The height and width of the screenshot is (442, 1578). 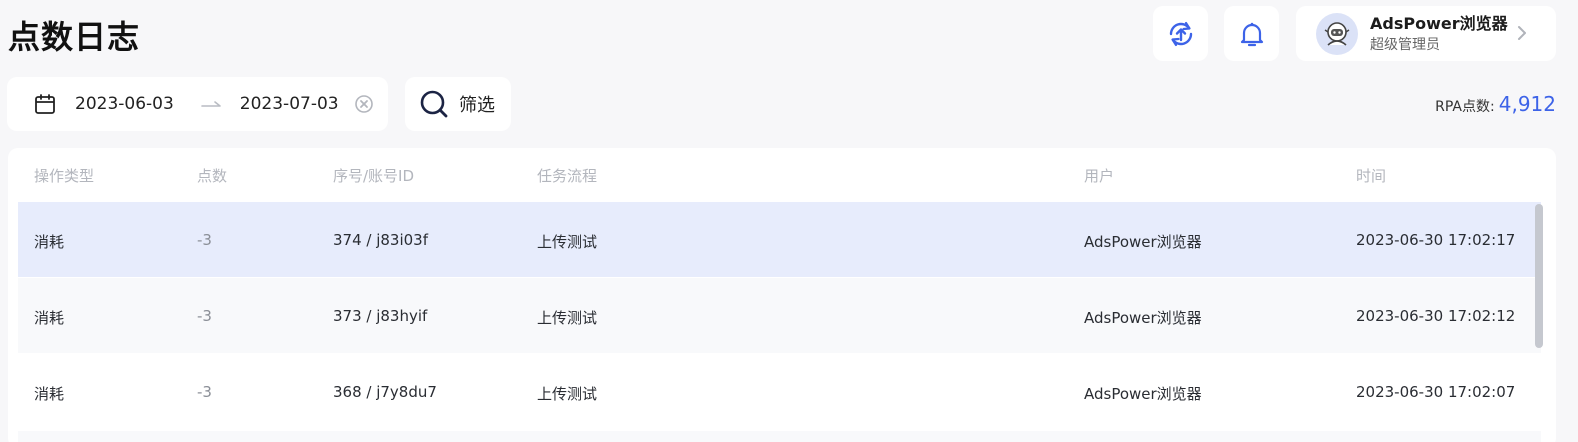 I want to click on header-id: 序号/账号ID, so click(x=374, y=176).